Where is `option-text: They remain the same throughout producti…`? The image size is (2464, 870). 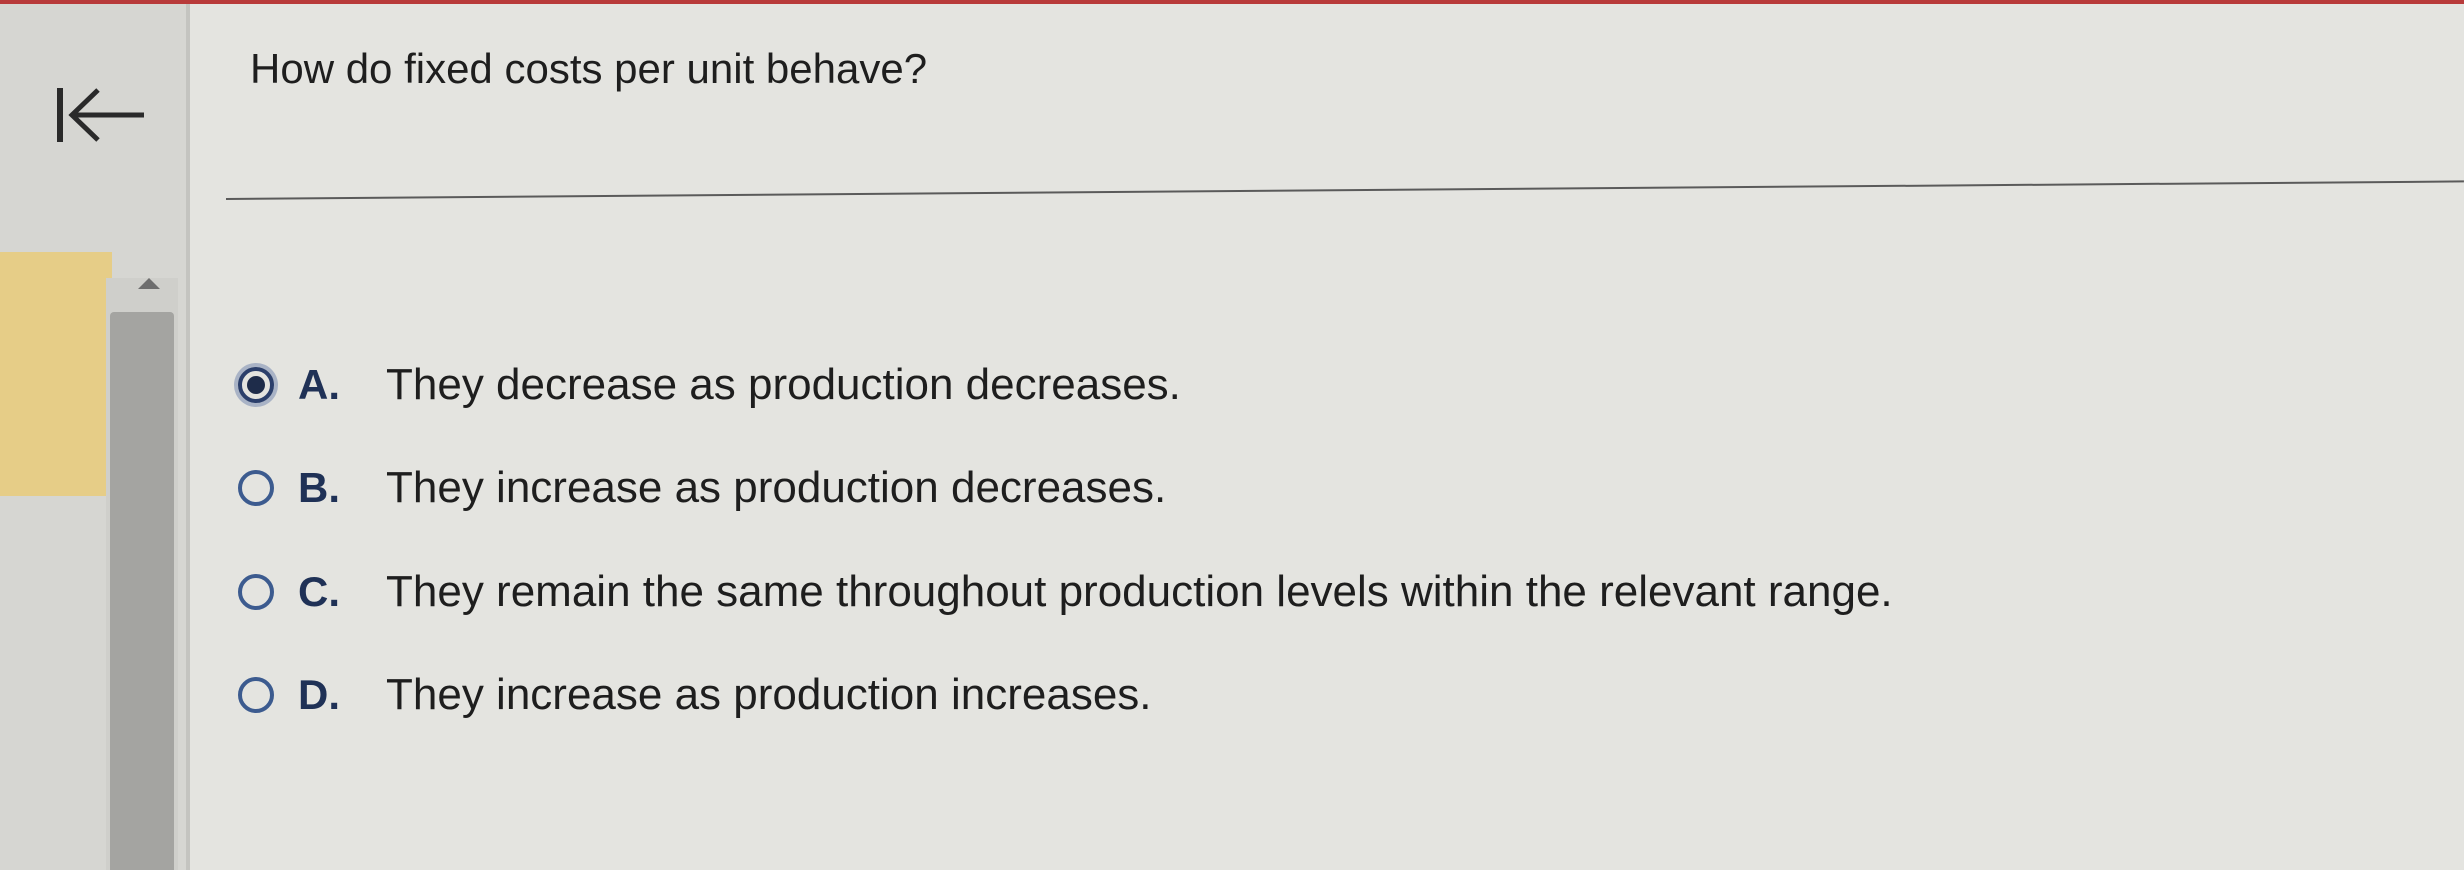
option-text: They remain the same throughout producti… is located at coordinates (1139, 591).